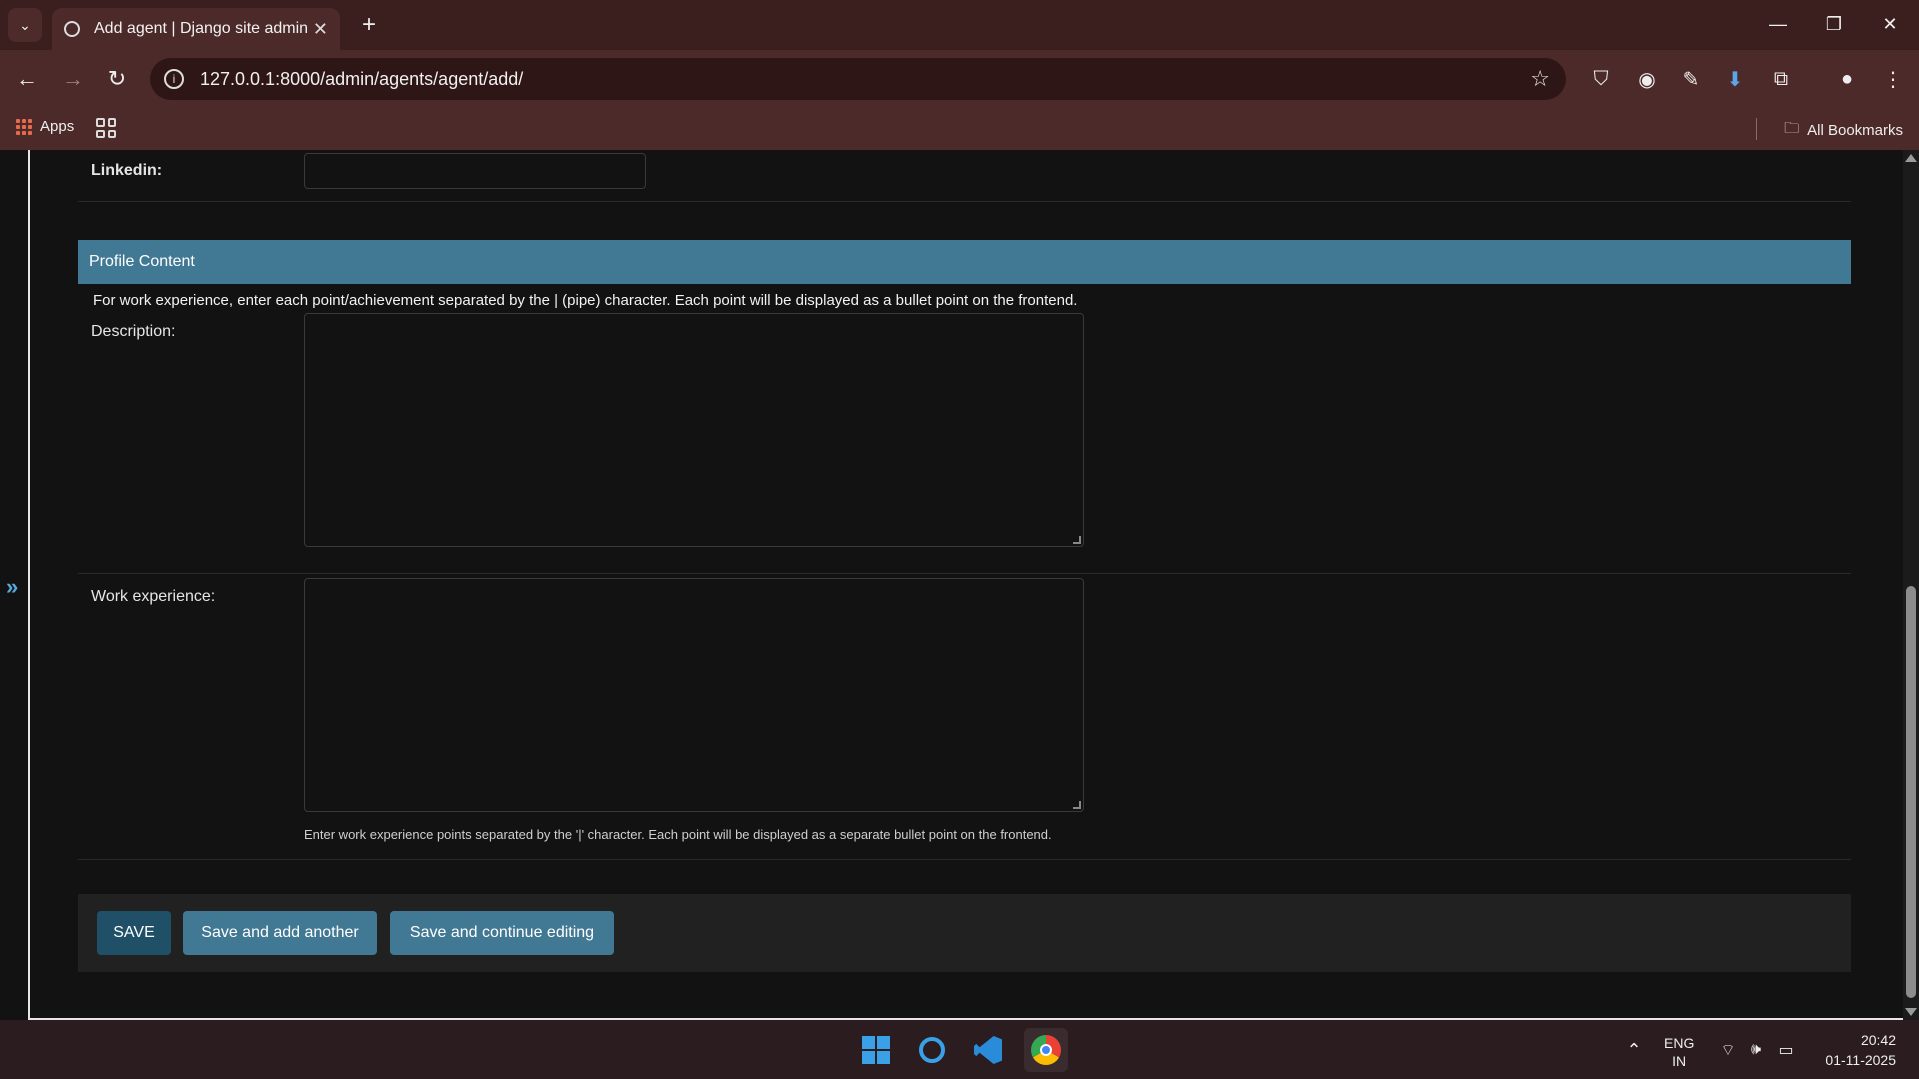 Image resolution: width=1919 pixels, height=1079 pixels. Describe the element at coordinates (1601, 79) in the screenshot. I see `shield-extension-icon: ⛉` at that location.